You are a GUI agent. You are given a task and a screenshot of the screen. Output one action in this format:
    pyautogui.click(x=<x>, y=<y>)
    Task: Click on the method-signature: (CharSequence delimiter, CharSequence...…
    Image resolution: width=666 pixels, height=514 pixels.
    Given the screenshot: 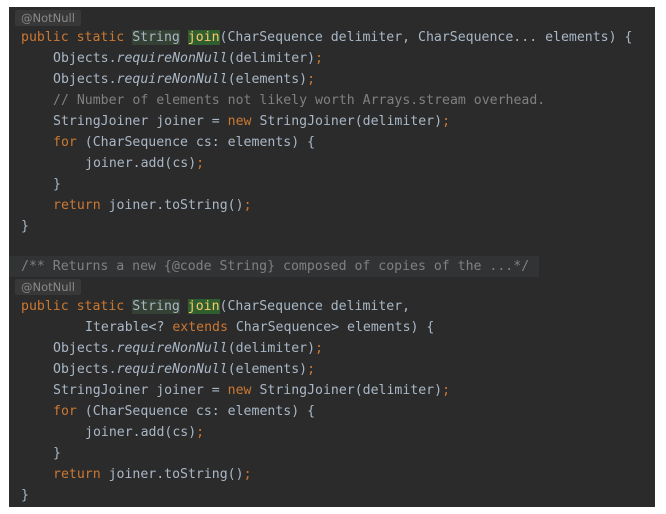 What is the action you would take?
    pyautogui.click(x=426, y=37)
    